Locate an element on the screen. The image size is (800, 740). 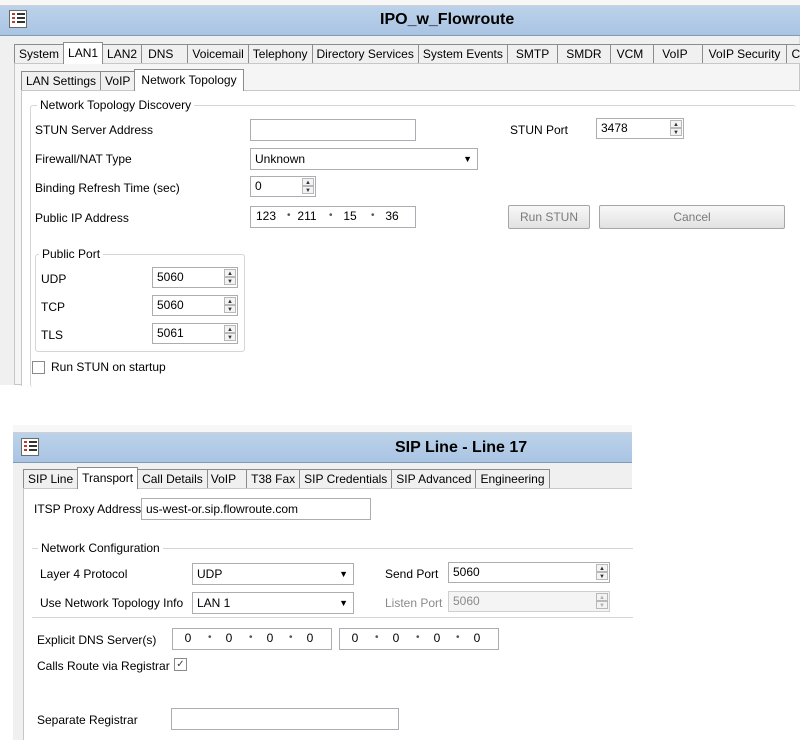
public-ip-octet-2: 211 is located at coordinates (307, 216).